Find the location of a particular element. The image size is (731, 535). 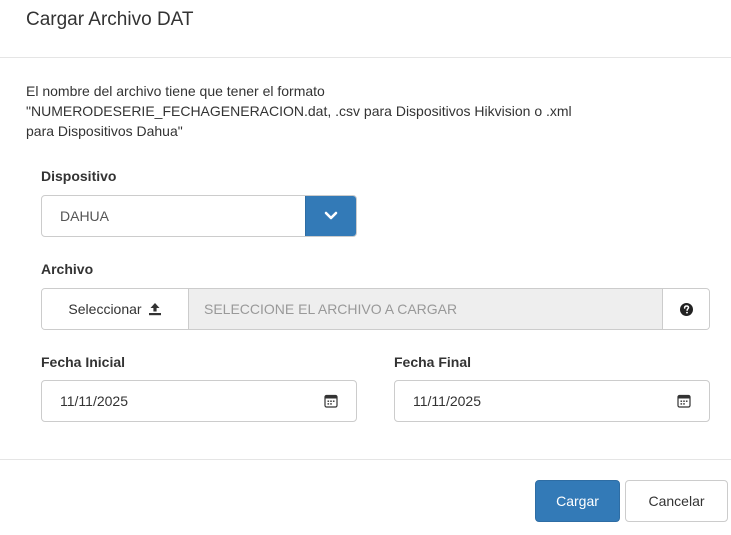

dispositivo-label: Dispositivo is located at coordinates (79, 176).